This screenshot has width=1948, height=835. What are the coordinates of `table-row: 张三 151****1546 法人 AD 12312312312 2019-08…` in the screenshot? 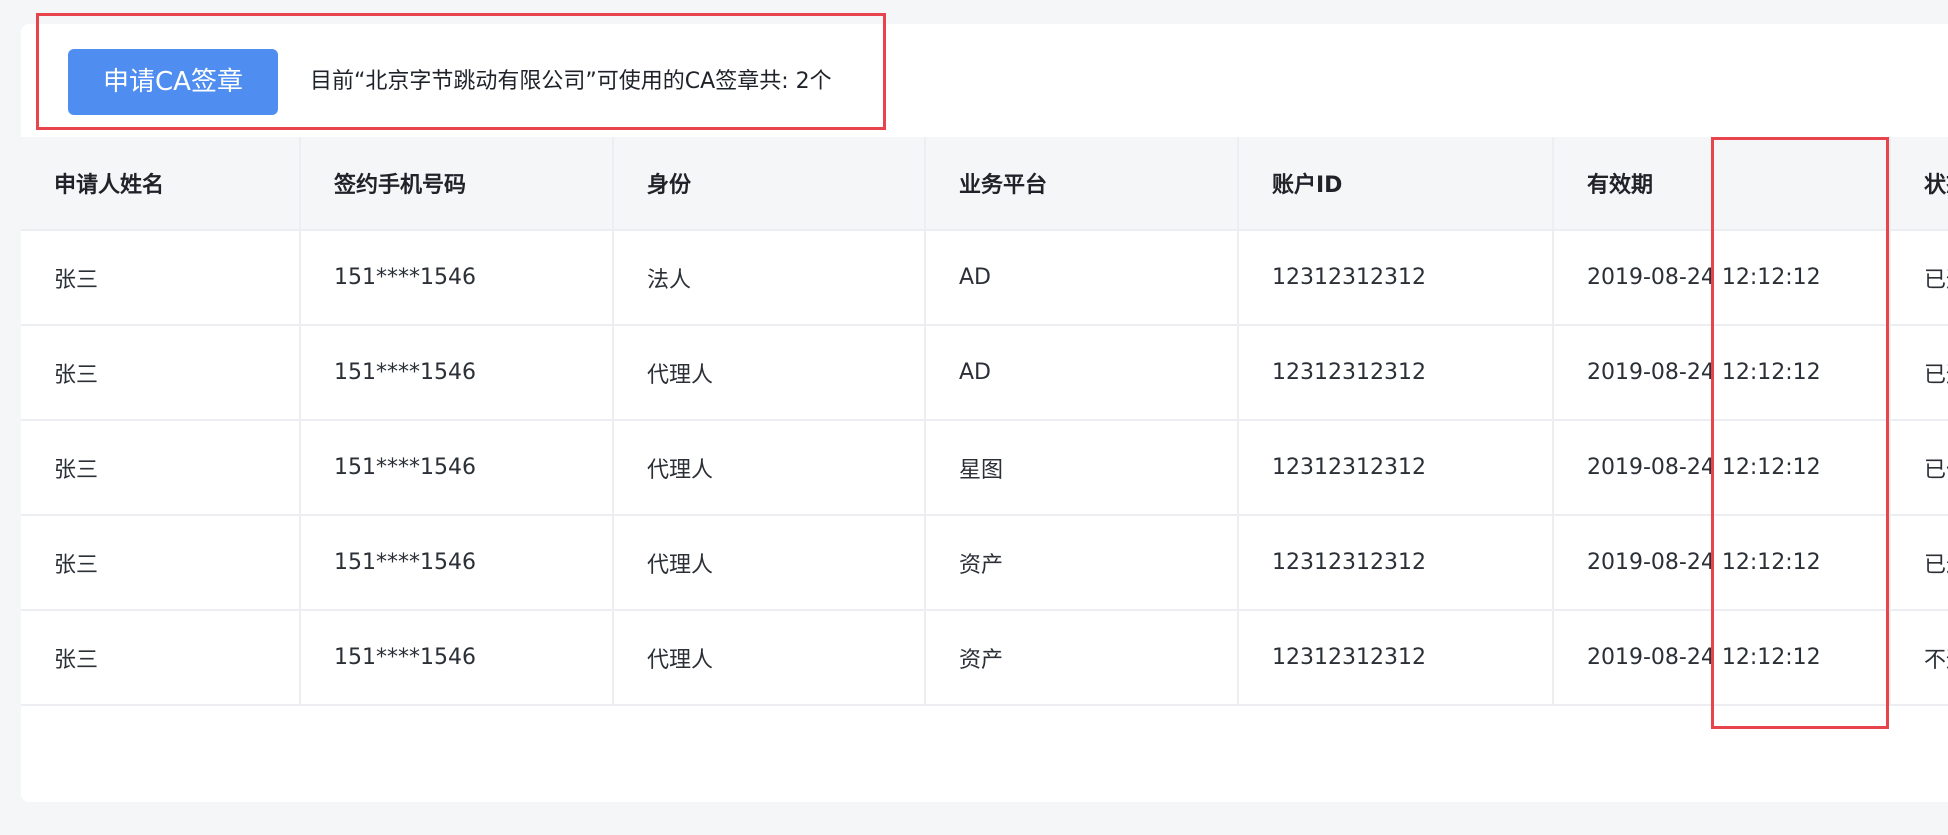 It's located at (984, 278).